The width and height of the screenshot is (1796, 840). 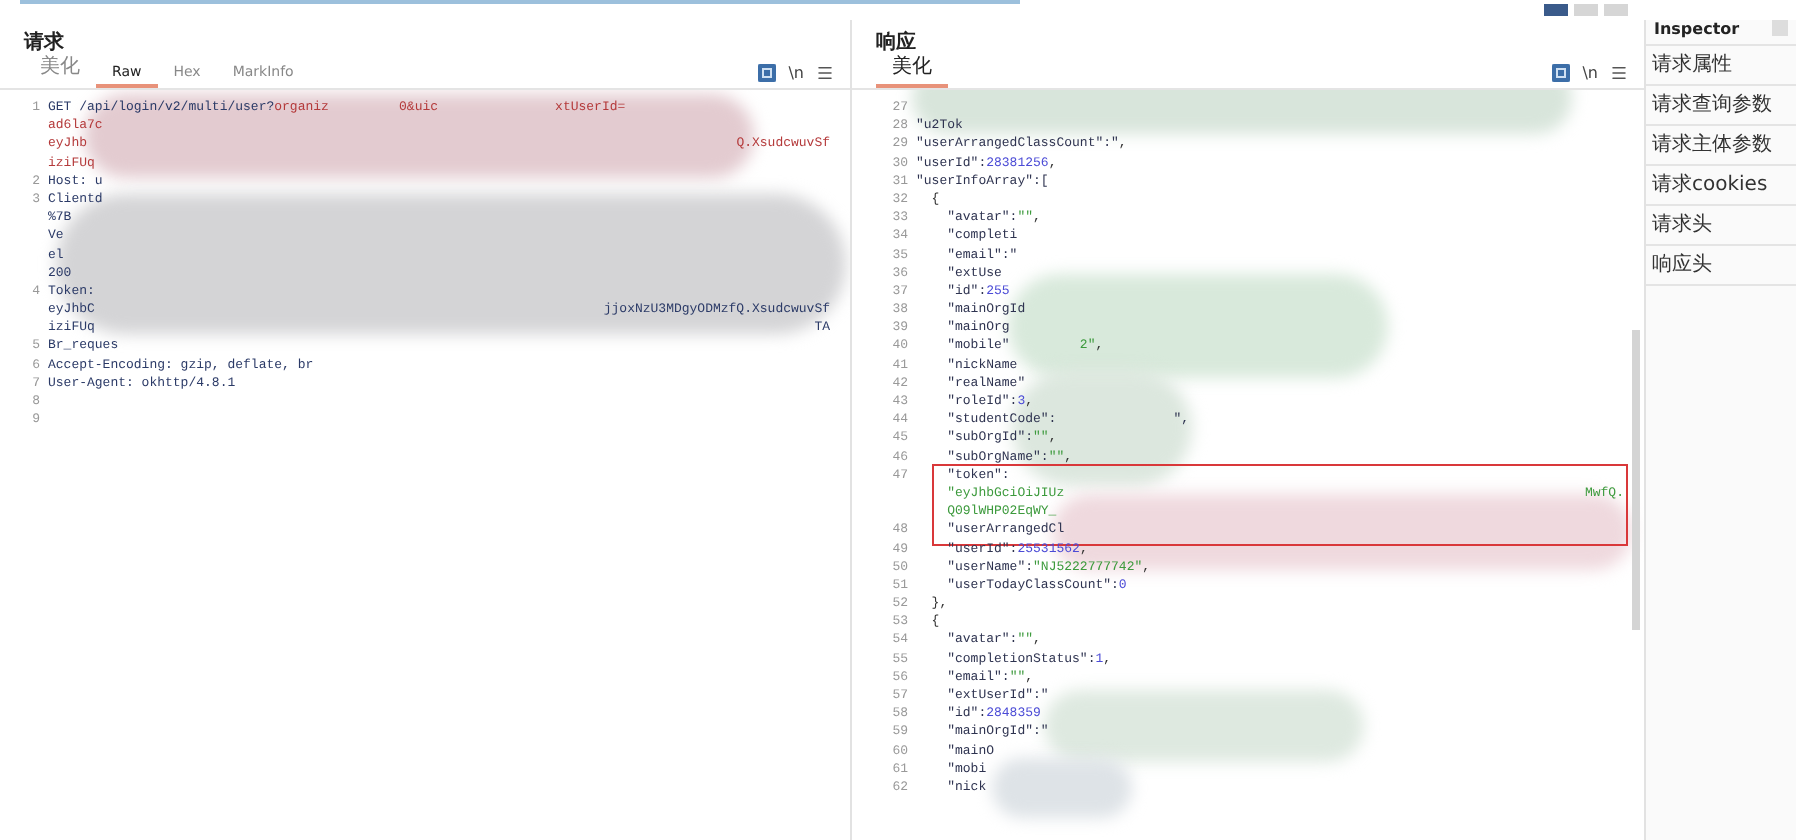 I want to click on inspector-item: 响应头, so click(x=1721, y=266).